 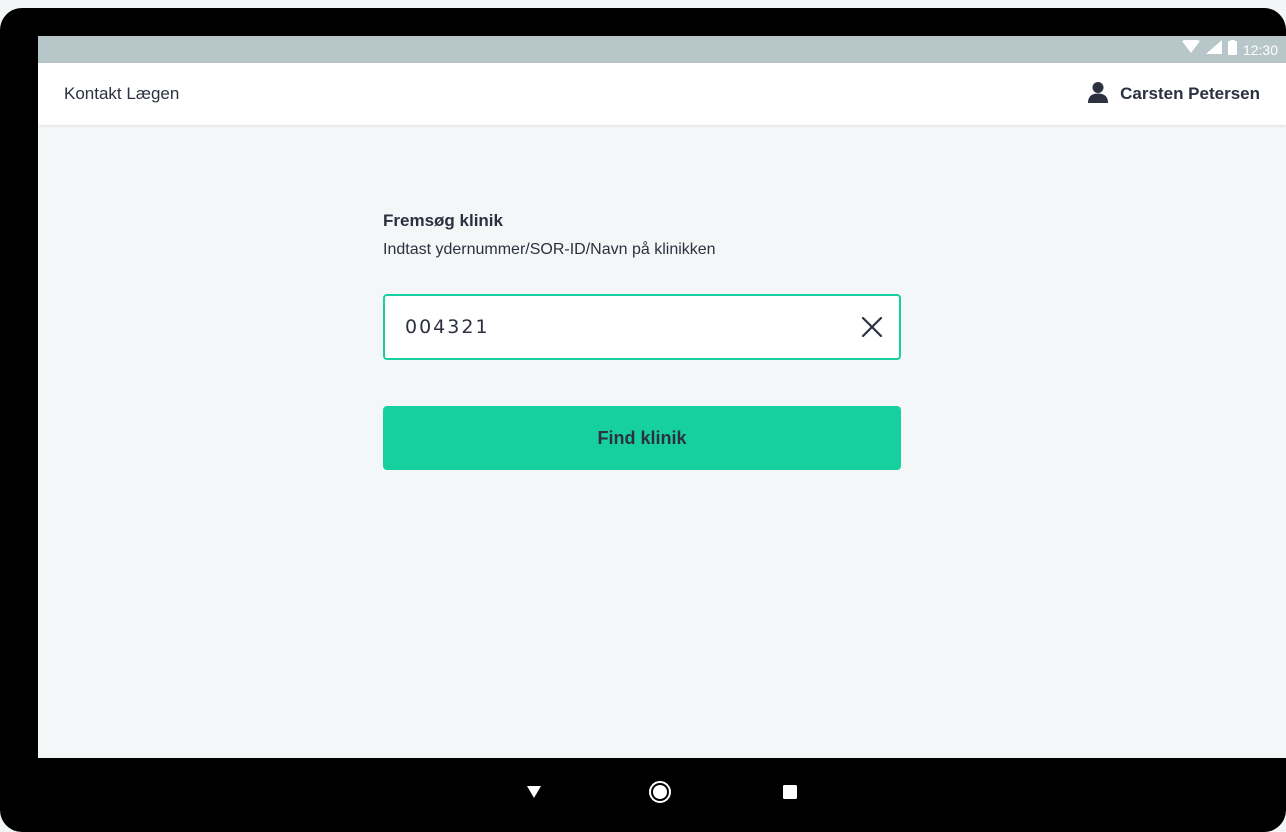 I want to click on recents-icon, so click(x=790, y=792).